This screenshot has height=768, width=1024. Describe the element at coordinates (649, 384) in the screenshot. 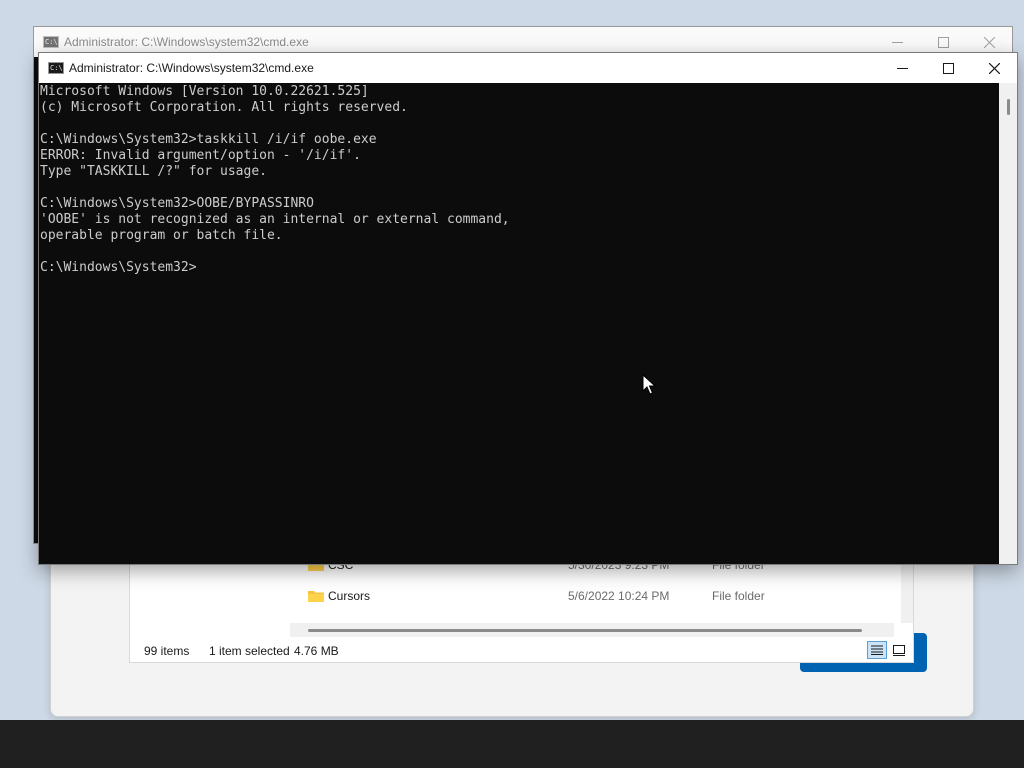

I see `mouse-cursor-icon` at that location.